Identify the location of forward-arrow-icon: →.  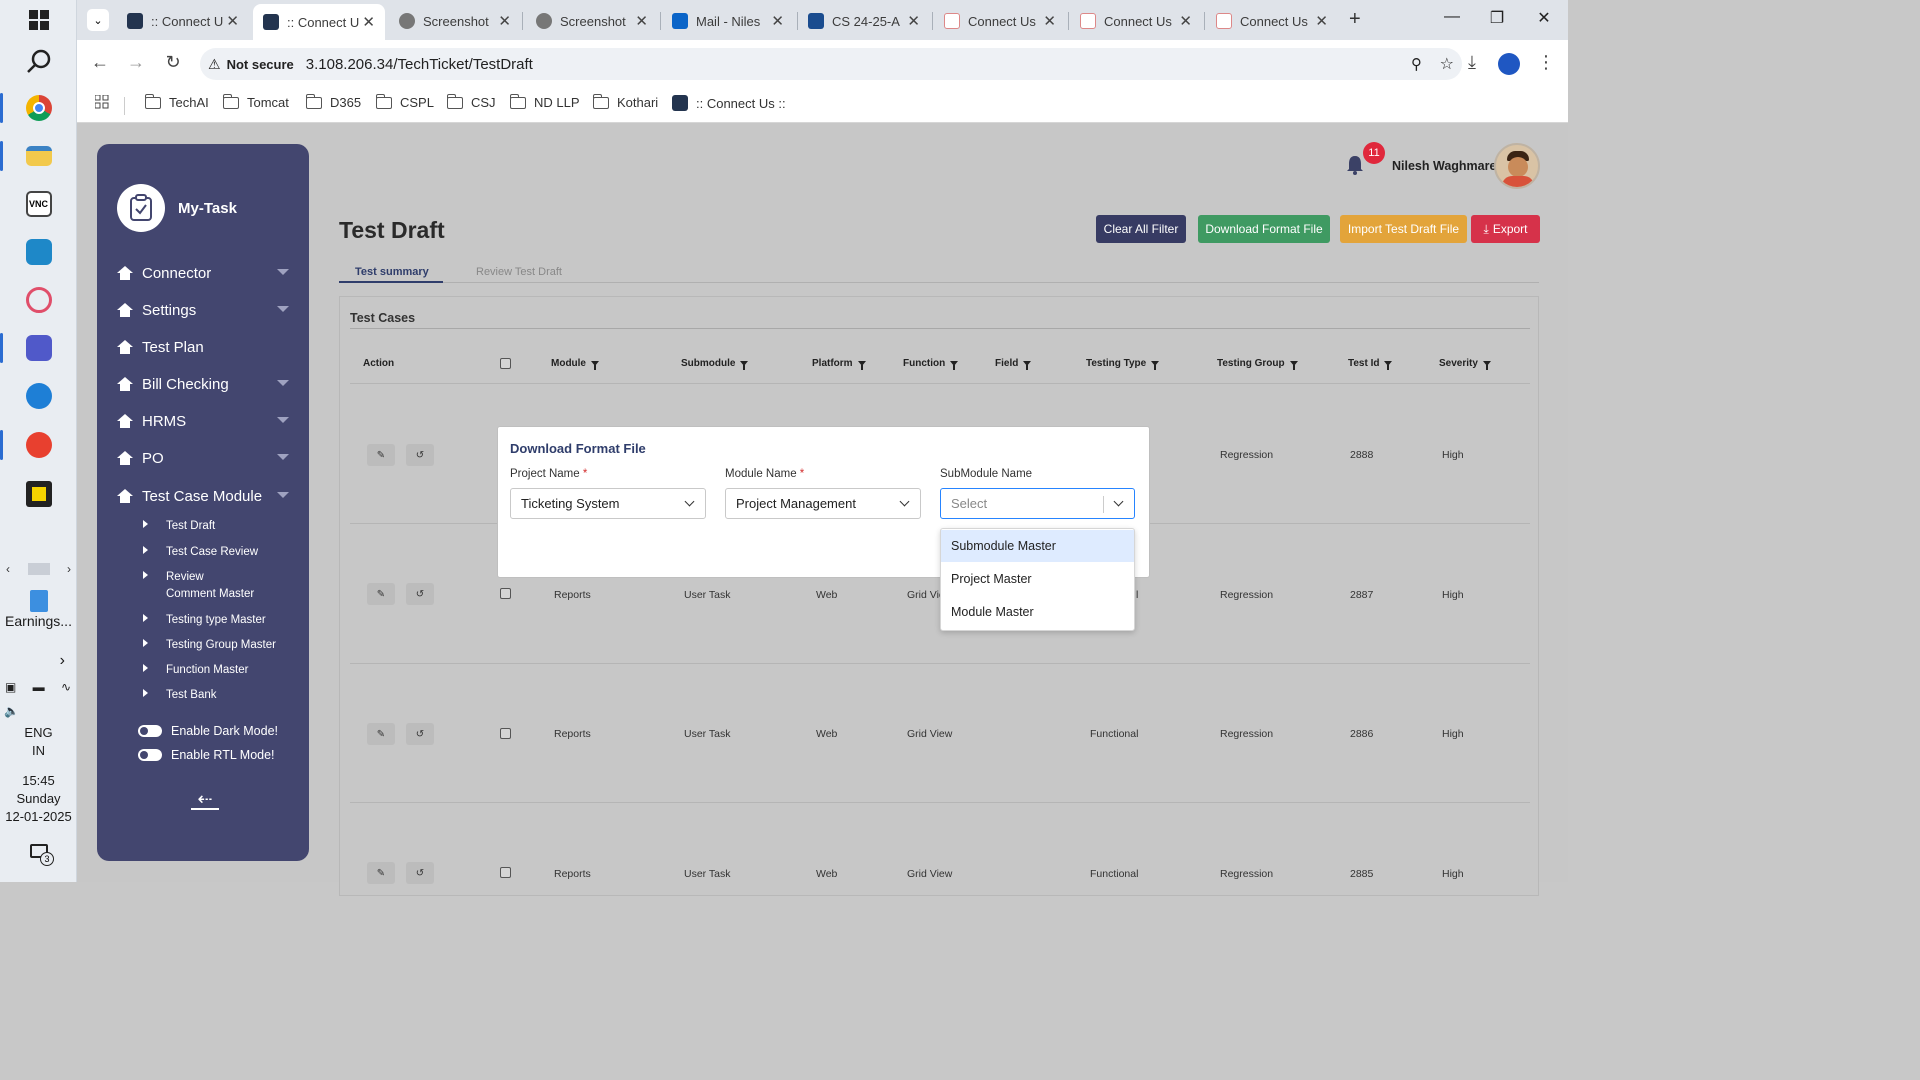
(136, 62).